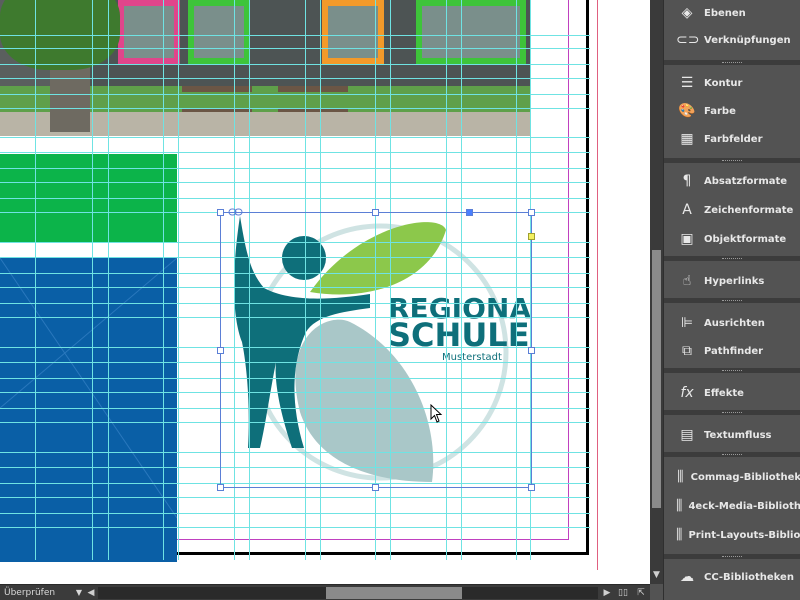 The image size is (800, 600). Describe the element at coordinates (78, 592) in the screenshot. I see `chevron-down-icon: ▼` at that location.